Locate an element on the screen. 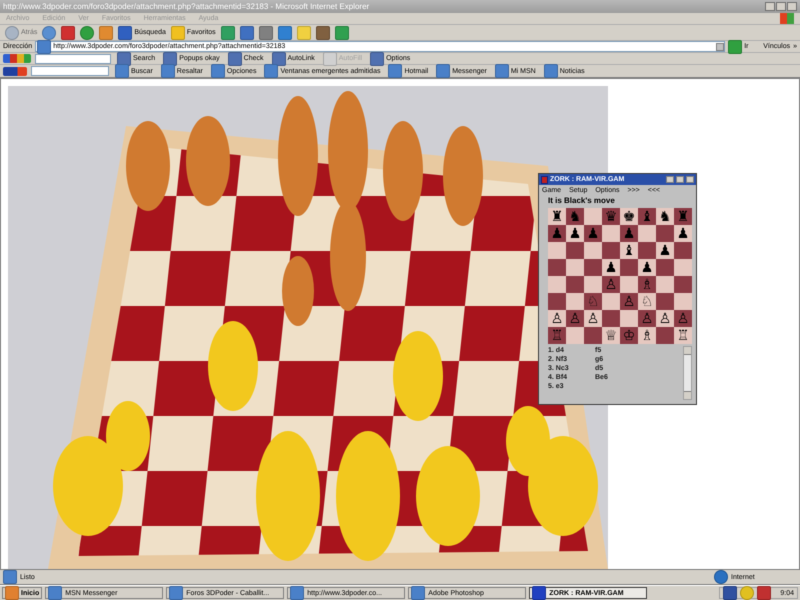 The image size is (800, 600). msn-logo-icon is located at coordinates (15, 71).